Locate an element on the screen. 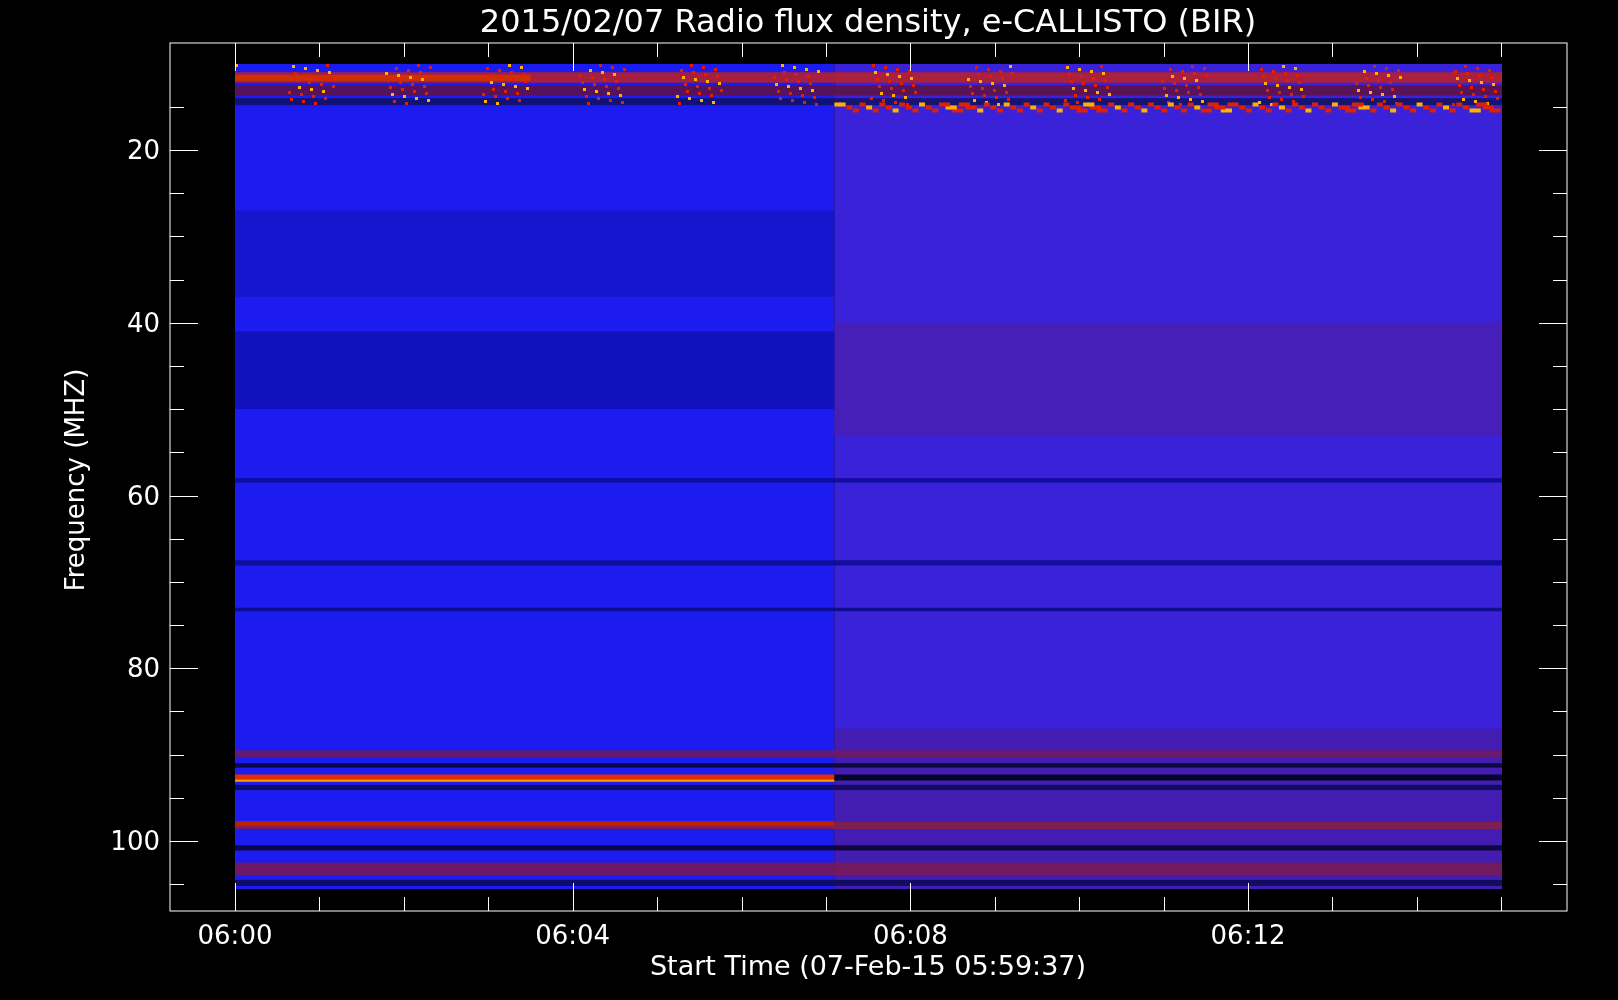  y-axis-label: Frequency (MHZ) is located at coordinates (75, 480).